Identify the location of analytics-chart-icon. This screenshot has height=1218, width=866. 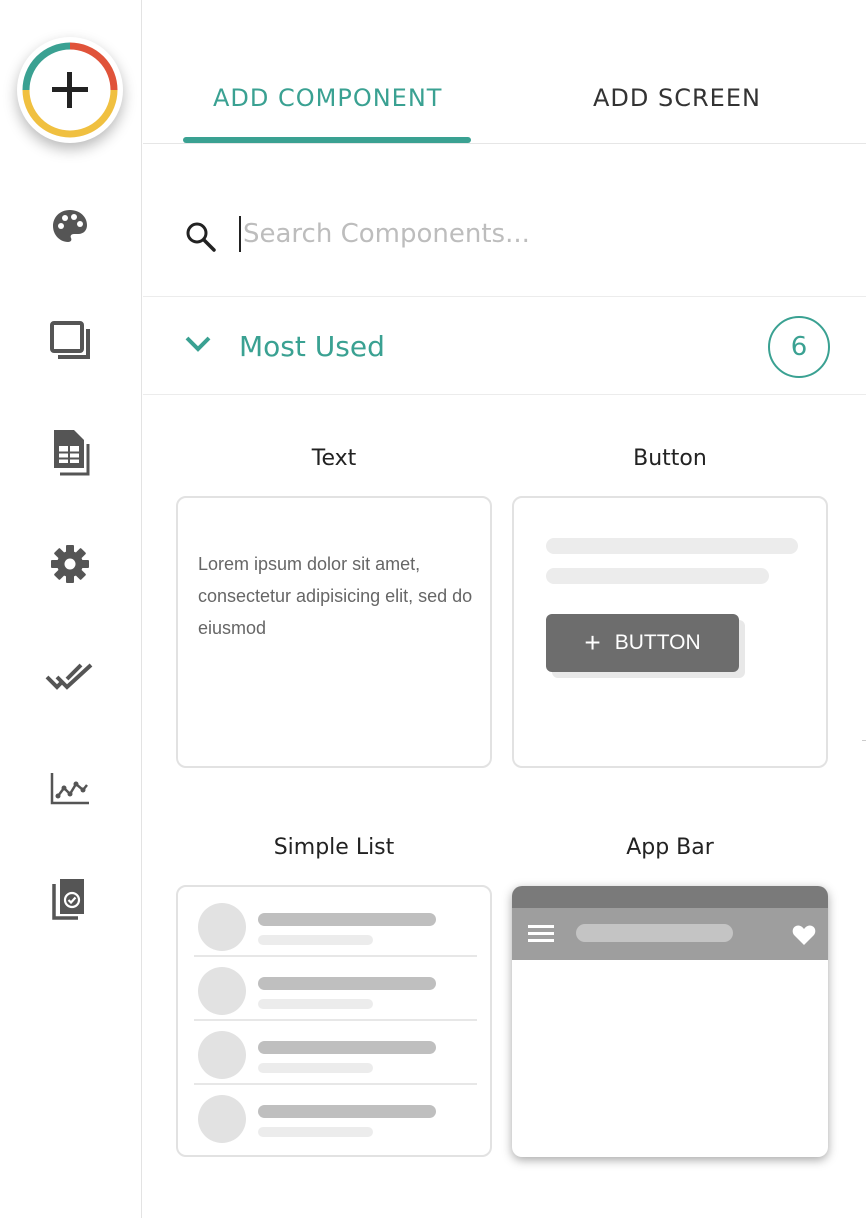
(70, 789).